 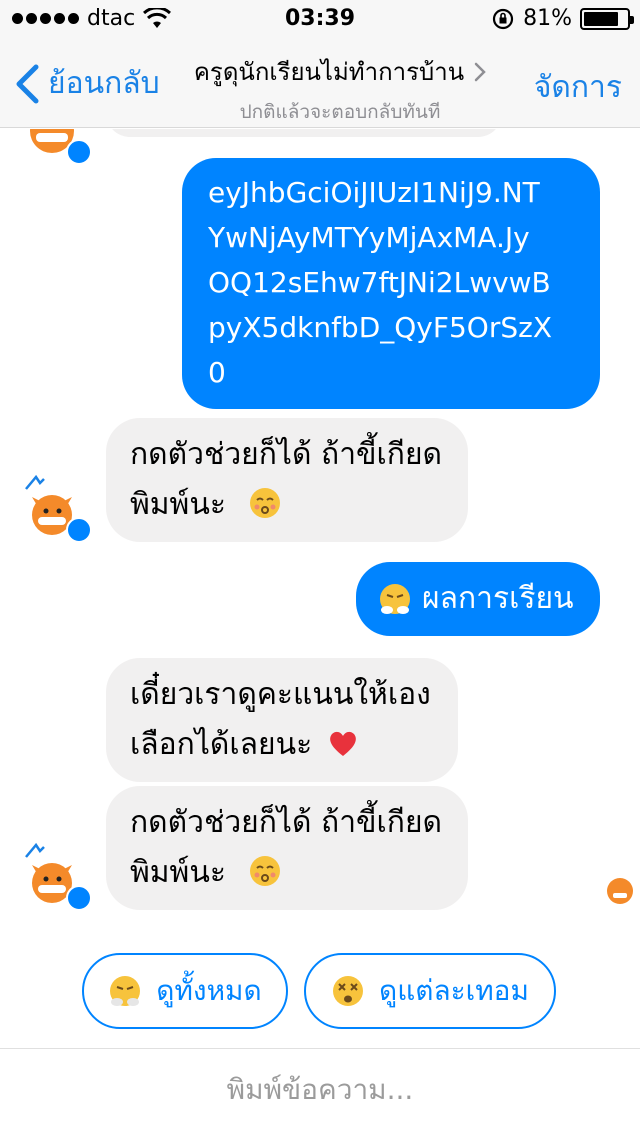 What do you see at coordinates (342, 743) in the screenshot?
I see `red-heart-icon` at bounding box center [342, 743].